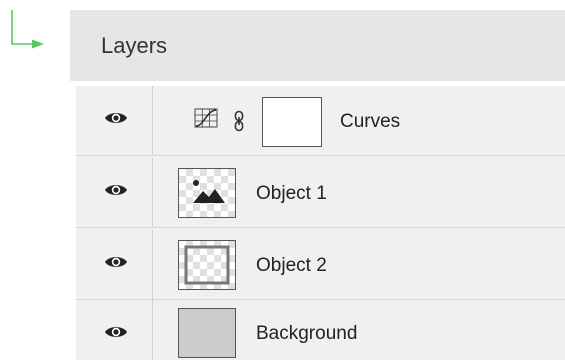  What do you see at coordinates (291, 266) in the screenshot?
I see `layer-name-object-2: Object 2` at bounding box center [291, 266].